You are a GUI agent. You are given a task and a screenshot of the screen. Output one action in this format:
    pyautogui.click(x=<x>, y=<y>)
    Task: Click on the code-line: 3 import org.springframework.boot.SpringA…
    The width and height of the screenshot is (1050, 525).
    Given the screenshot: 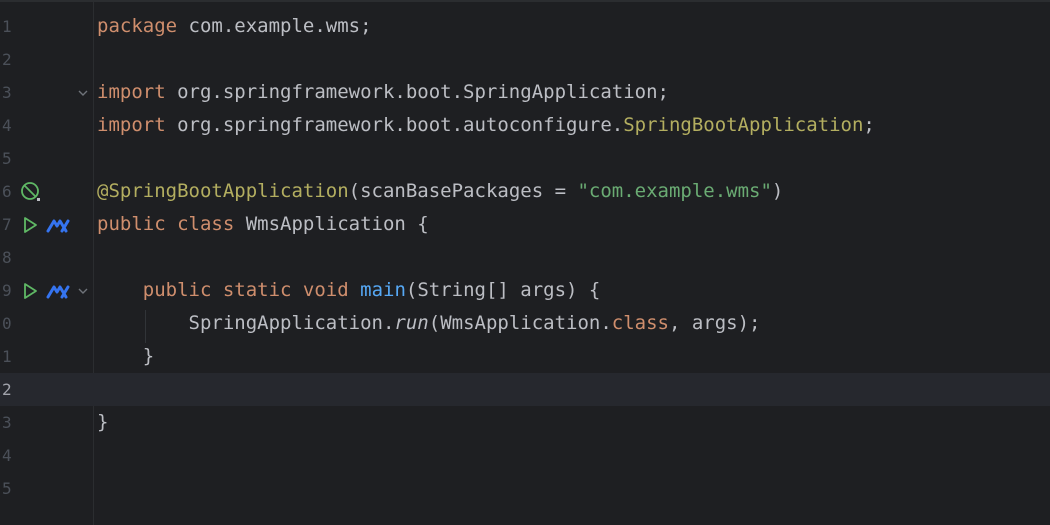 What is the action you would take?
    pyautogui.click(x=525, y=92)
    